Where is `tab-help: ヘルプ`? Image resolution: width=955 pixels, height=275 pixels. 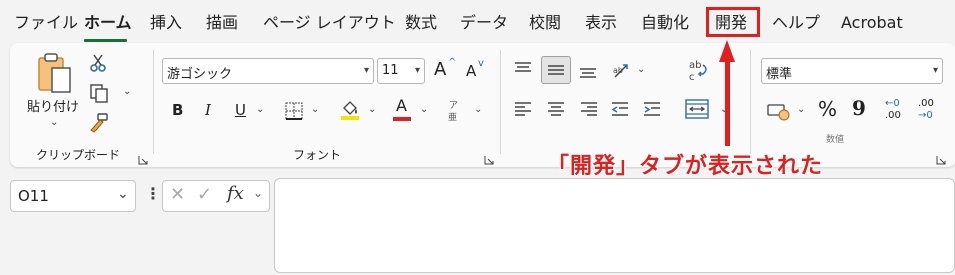 tab-help: ヘルプ is located at coordinates (796, 23).